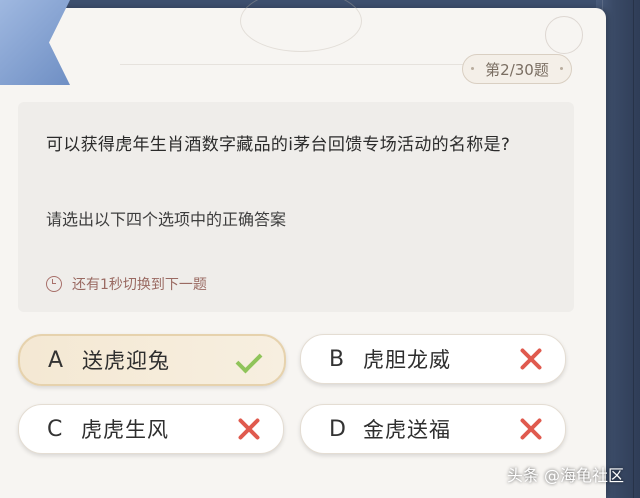 The width and height of the screenshot is (640, 498). I want to click on option-letter: D, so click(337, 429).